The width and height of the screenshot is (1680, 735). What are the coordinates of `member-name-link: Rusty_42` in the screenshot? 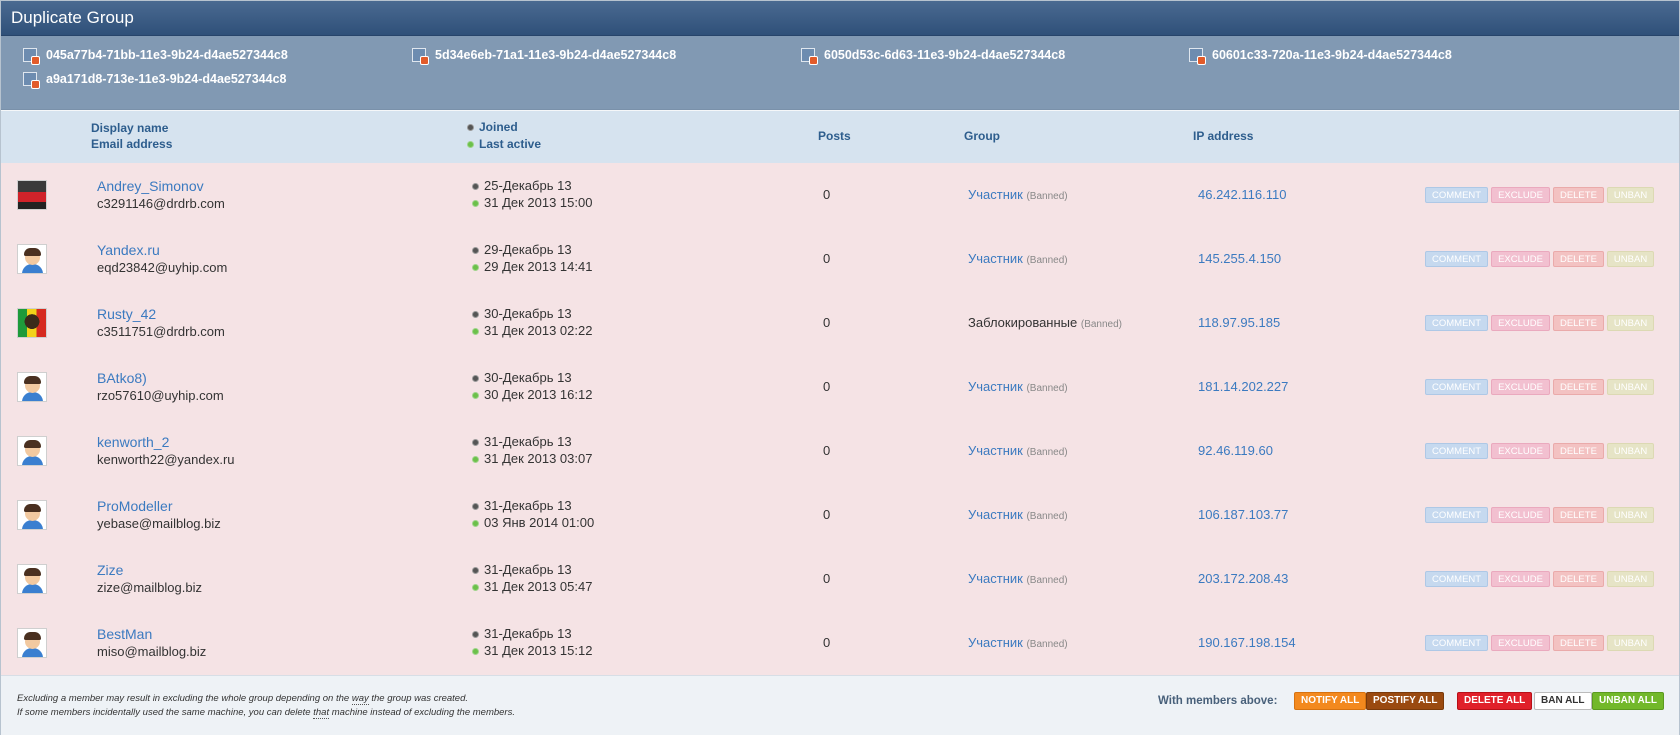 It's located at (126, 314).